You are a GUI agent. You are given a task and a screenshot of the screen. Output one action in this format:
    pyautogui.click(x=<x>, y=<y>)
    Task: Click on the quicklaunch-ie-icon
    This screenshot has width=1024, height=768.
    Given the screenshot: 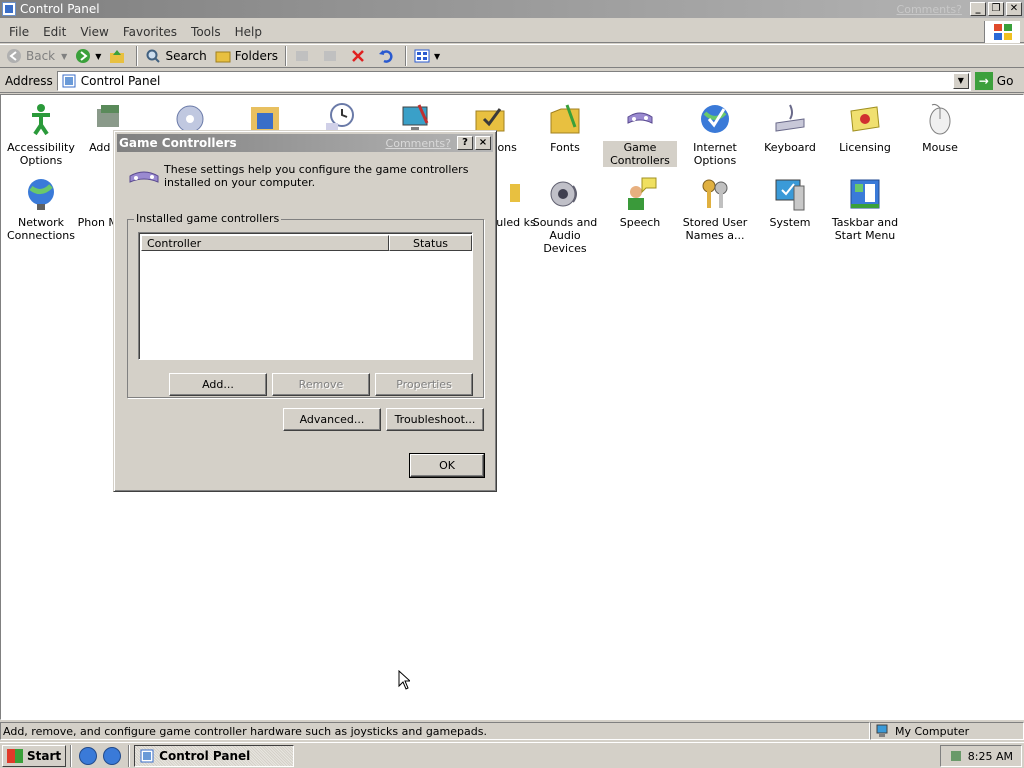 What is the action you would take?
    pyautogui.click(x=112, y=755)
    